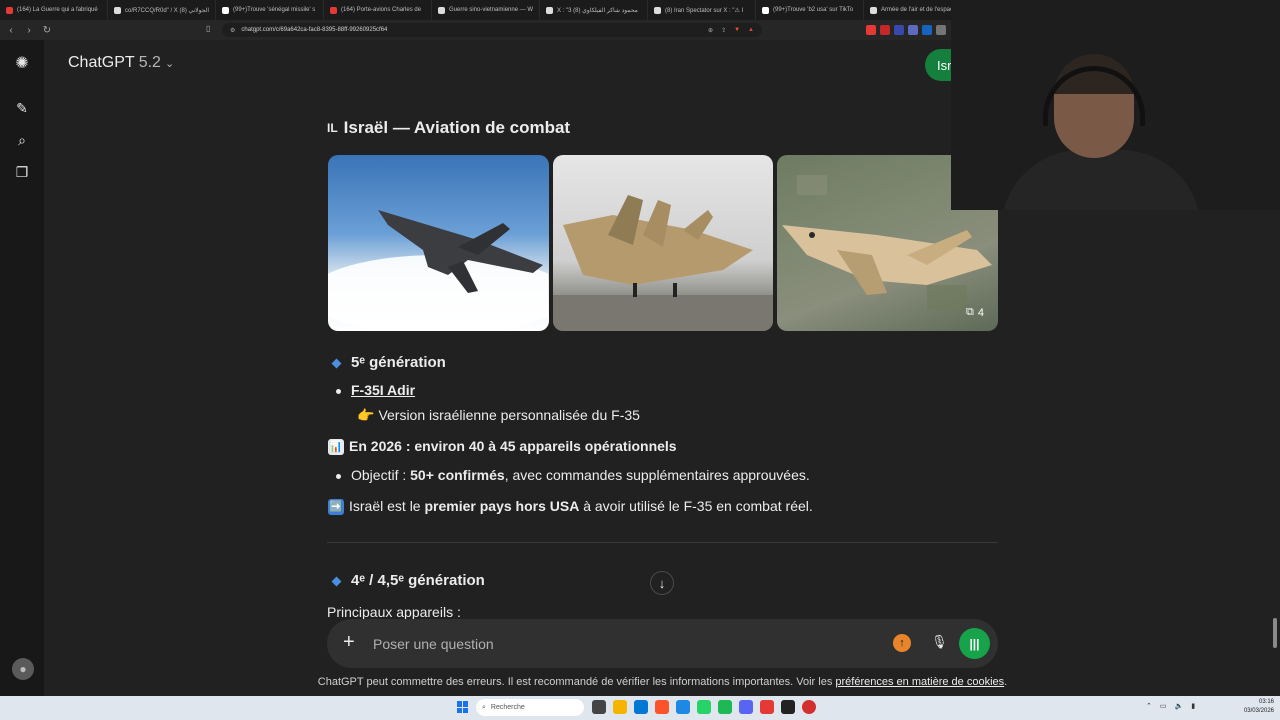 Image resolution: width=1280 pixels, height=720 pixels. I want to click on fact-bold: premier pays hors USA, so click(502, 506).